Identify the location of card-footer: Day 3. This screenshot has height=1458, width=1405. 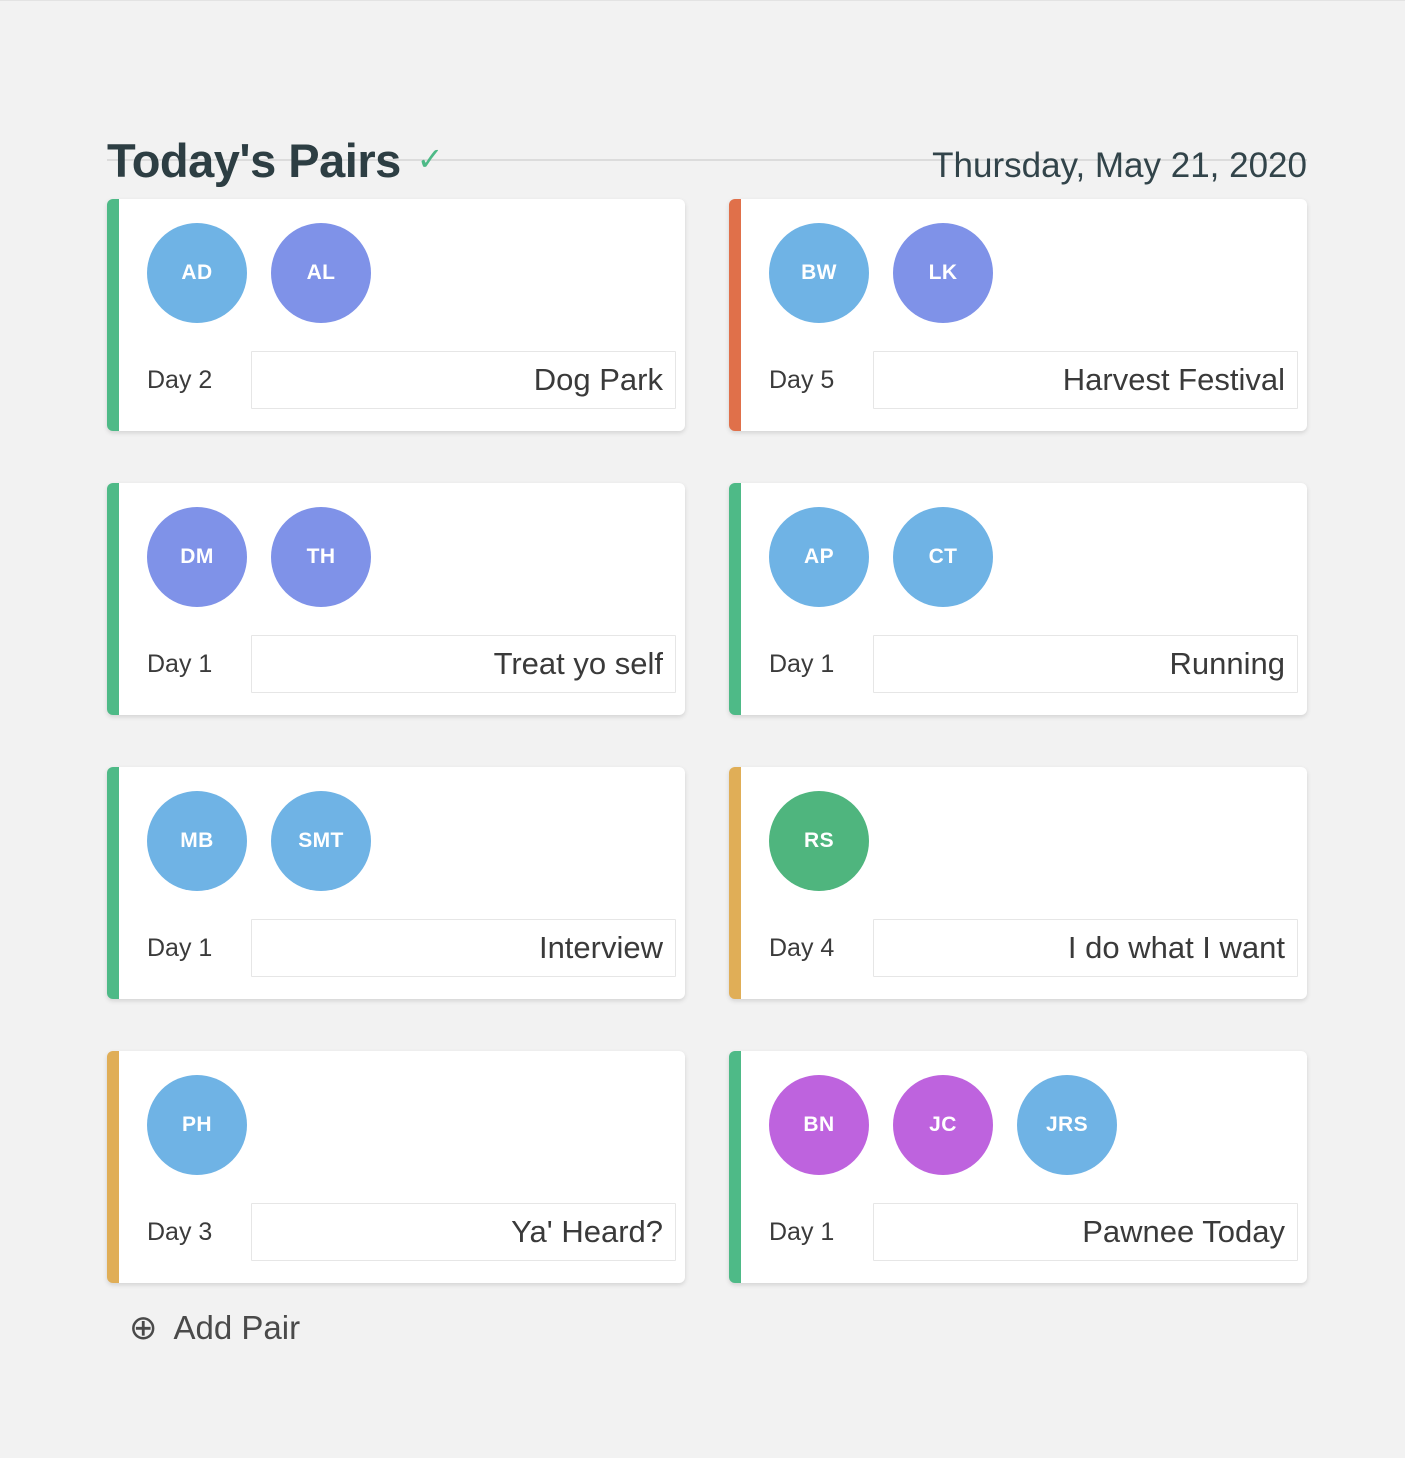
(411, 1232).